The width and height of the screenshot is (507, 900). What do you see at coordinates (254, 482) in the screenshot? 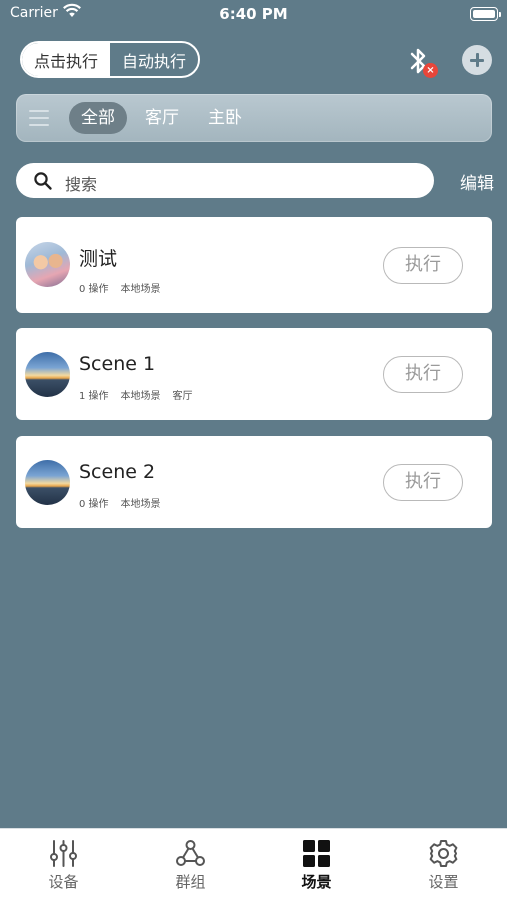
I see `scene-card: Scene 2 0 操作 本地场景 执行` at bounding box center [254, 482].